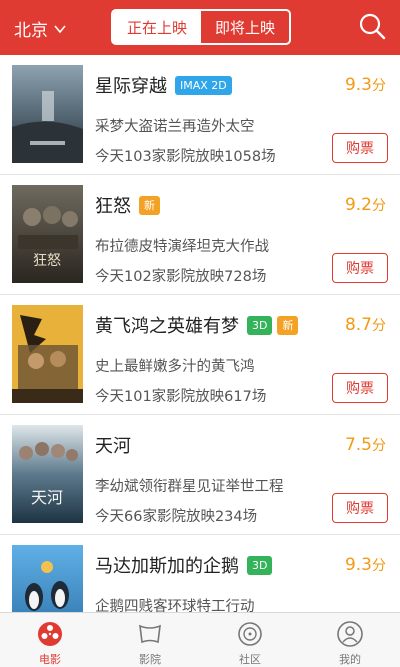 The width and height of the screenshot is (400, 667). Describe the element at coordinates (250, 634) in the screenshot. I see `community-icon` at that location.